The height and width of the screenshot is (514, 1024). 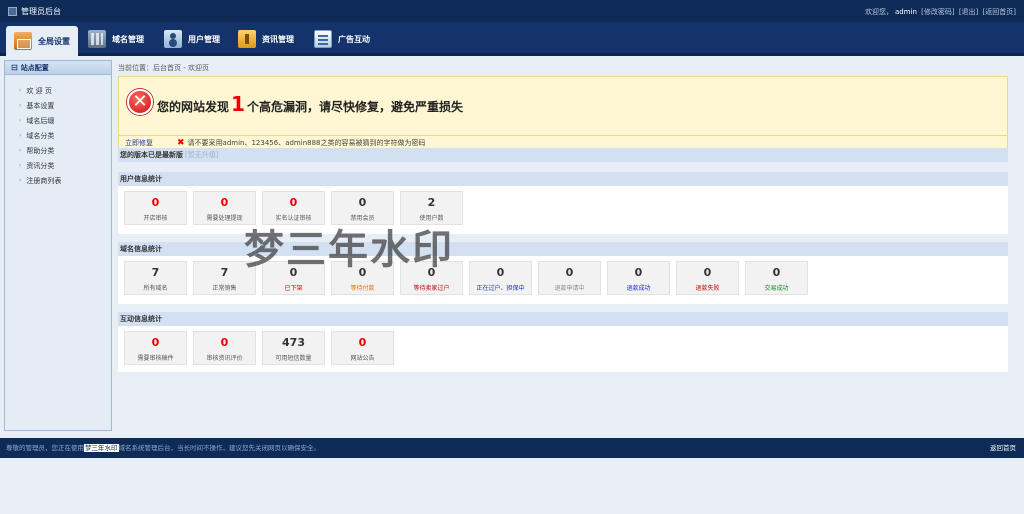 What do you see at coordinates (23, 41) in the screenshot?
I see `home-icon` at bounding box center [23, 41].